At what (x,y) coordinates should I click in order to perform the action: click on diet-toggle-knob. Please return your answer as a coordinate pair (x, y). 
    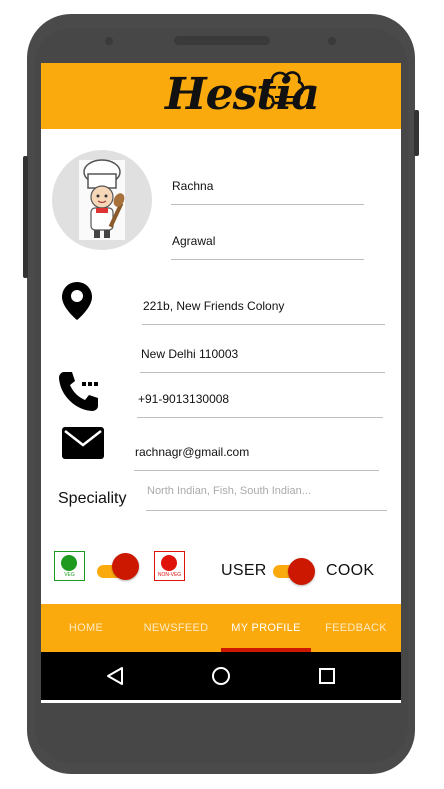
    Looking at the image, I should click on (125, 566).